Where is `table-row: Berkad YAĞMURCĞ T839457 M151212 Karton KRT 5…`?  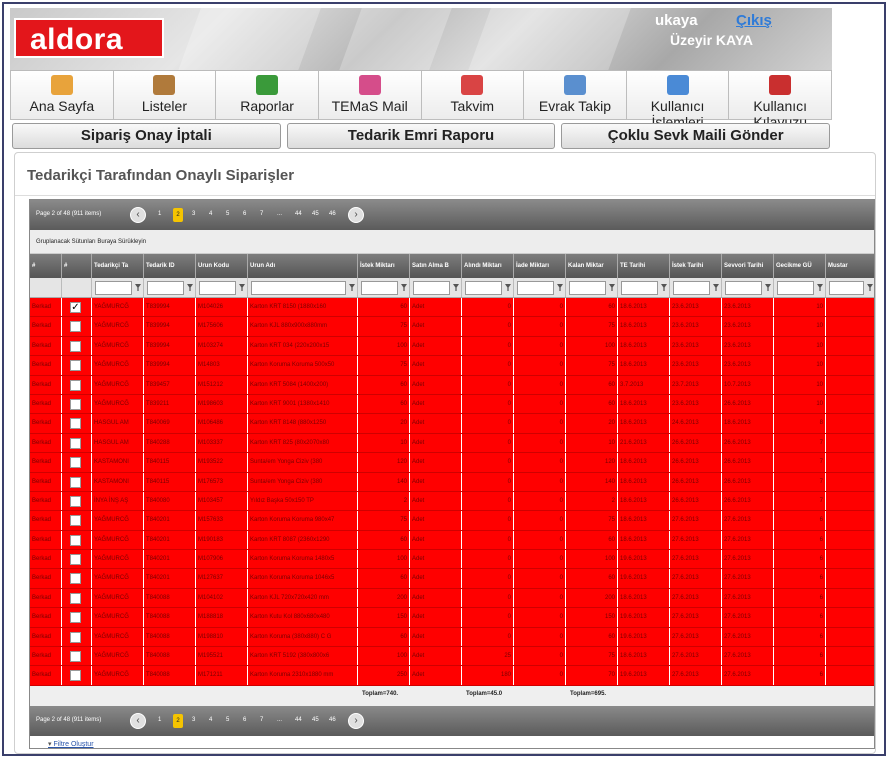 table-row: Berkad YAĞMURCĞ T839457 M151212 Karton KRT 5… is located at coordinates (452, 385).